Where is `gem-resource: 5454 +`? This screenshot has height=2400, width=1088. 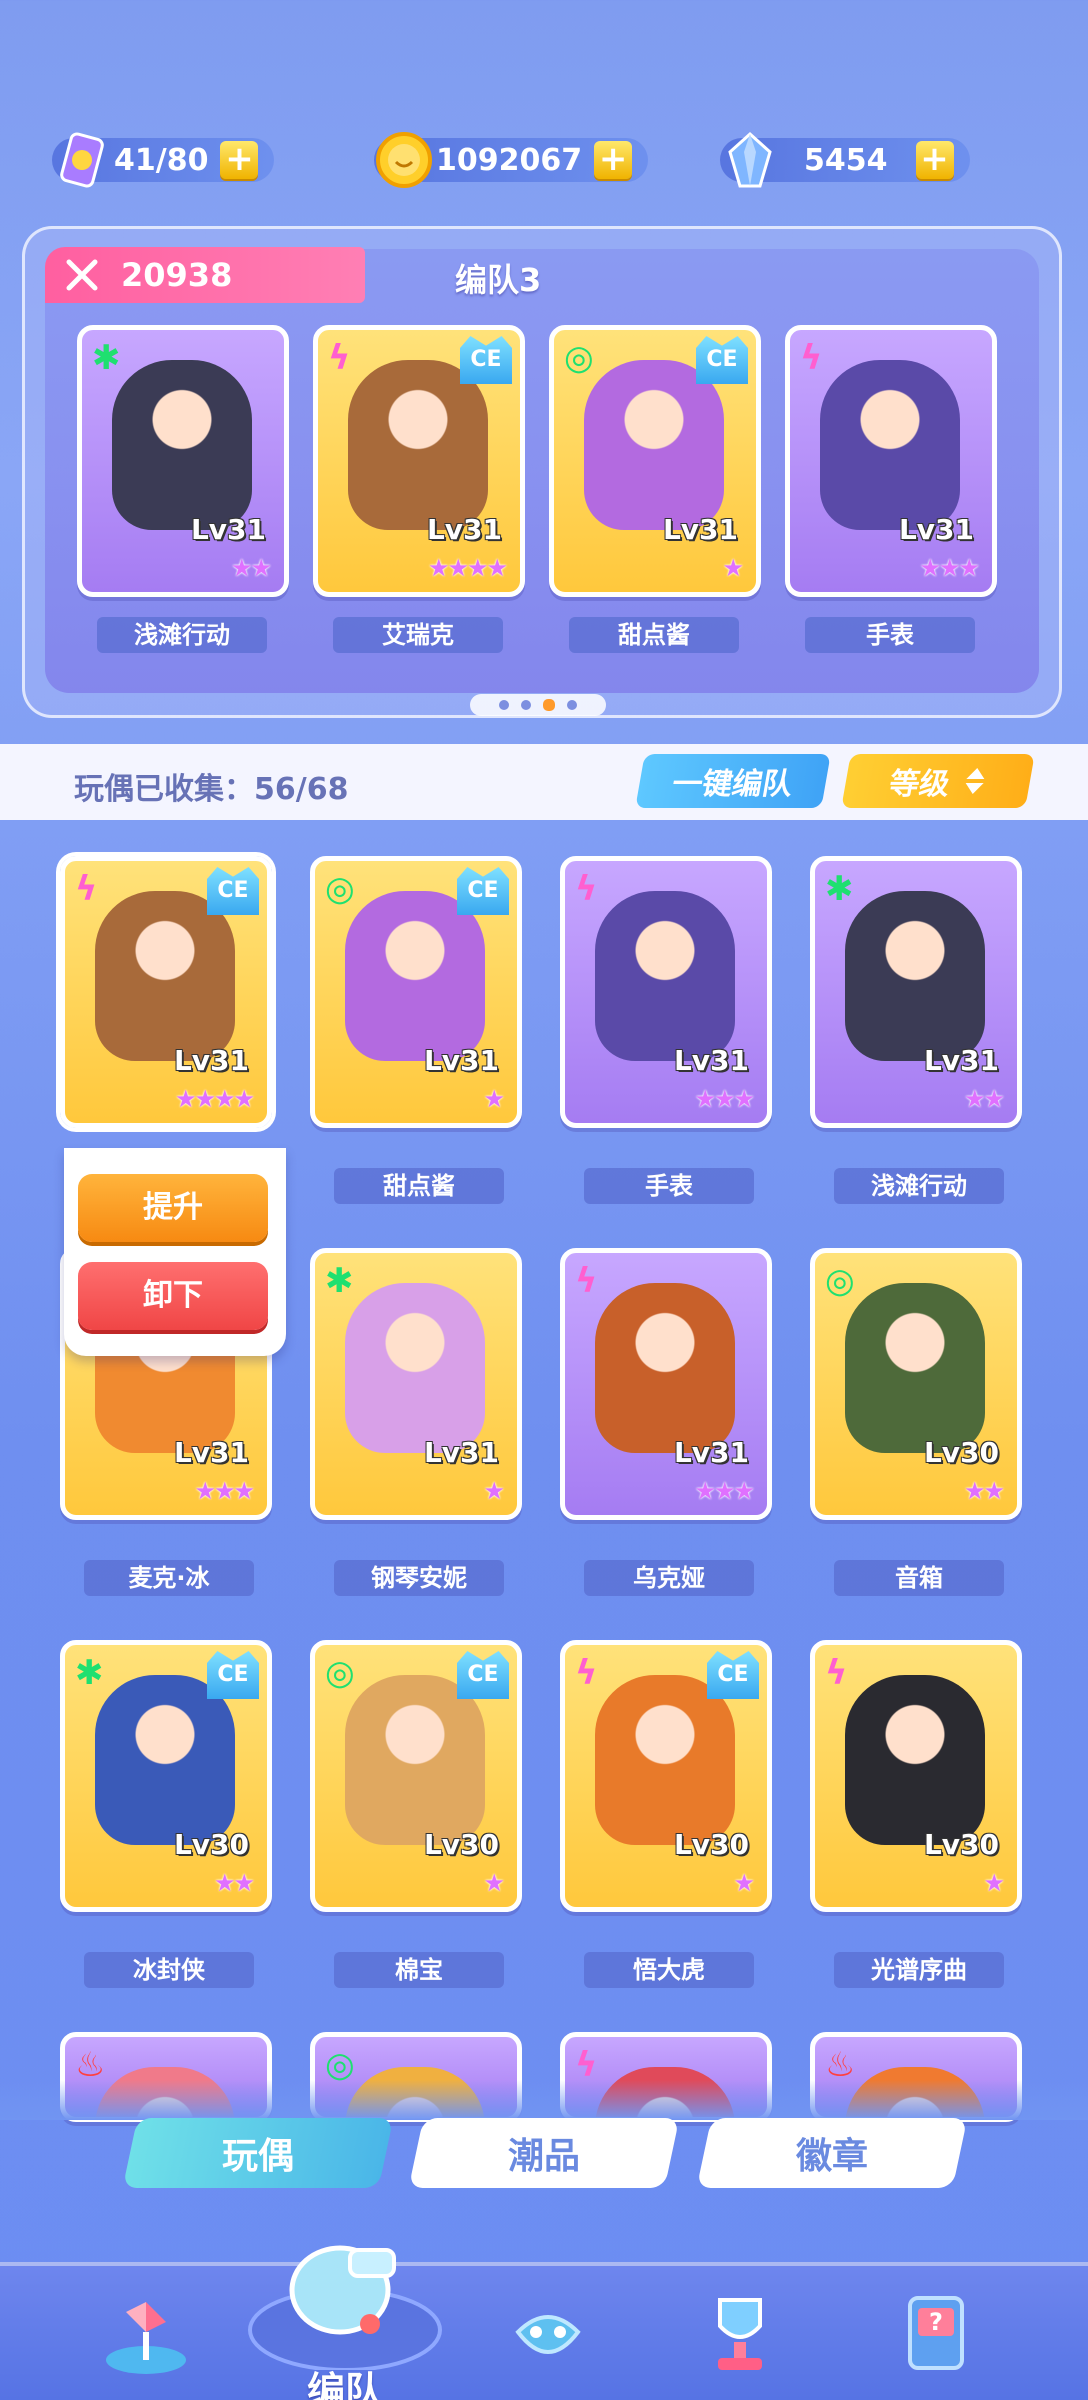
gem-resource: 5454 + is located at coordinates (845, 160).